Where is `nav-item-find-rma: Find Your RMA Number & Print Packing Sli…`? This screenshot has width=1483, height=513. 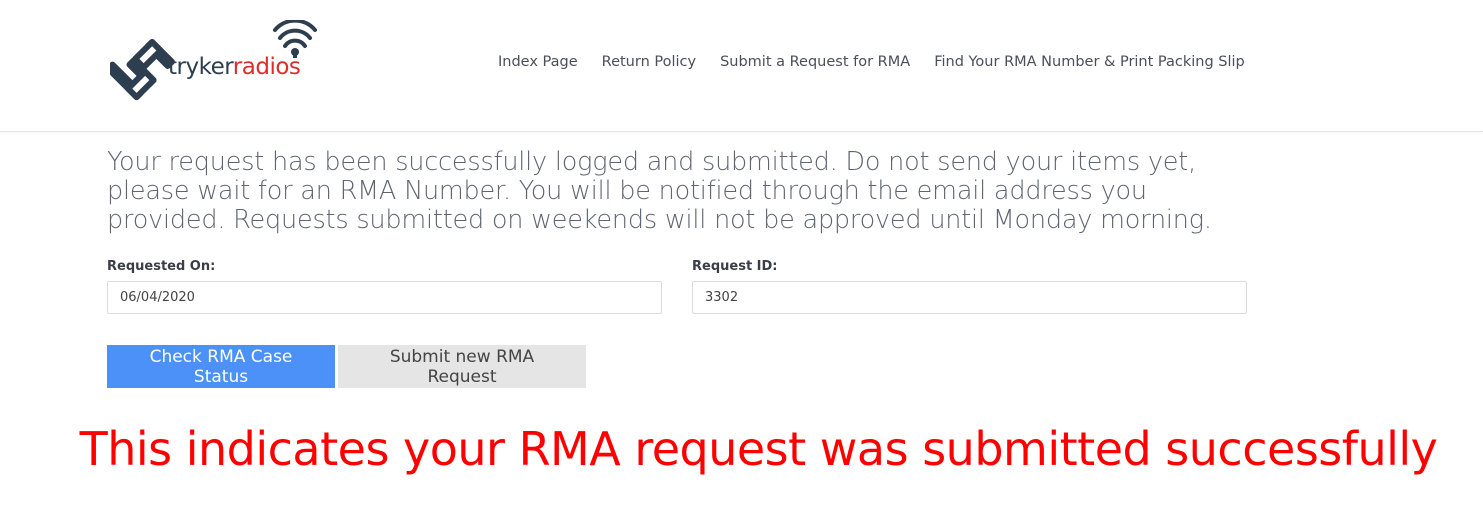
nav-item-find-rma: Find Your RMA Number & Print Packing Sli… is located at coordinates (1089, 62).